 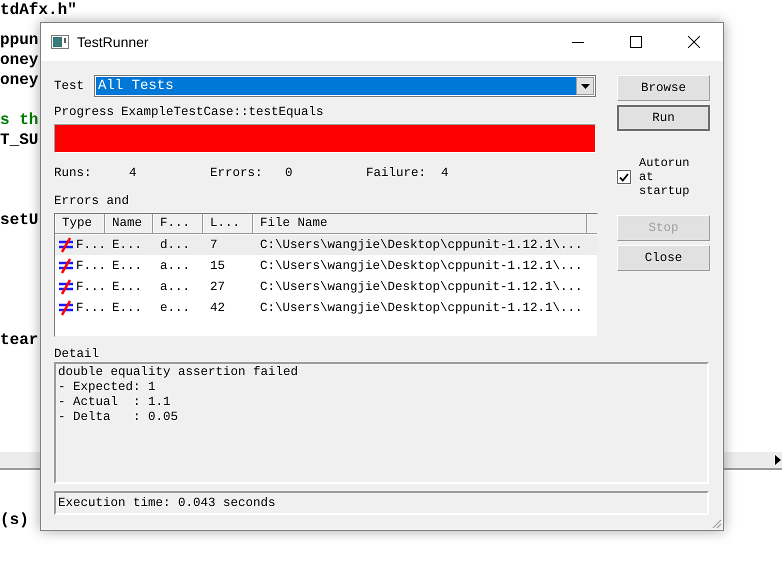 What do you see at coordinates (218, 308) in the screenshot?
I see `table-cell-text: 42` at bounding box center [218, 308].